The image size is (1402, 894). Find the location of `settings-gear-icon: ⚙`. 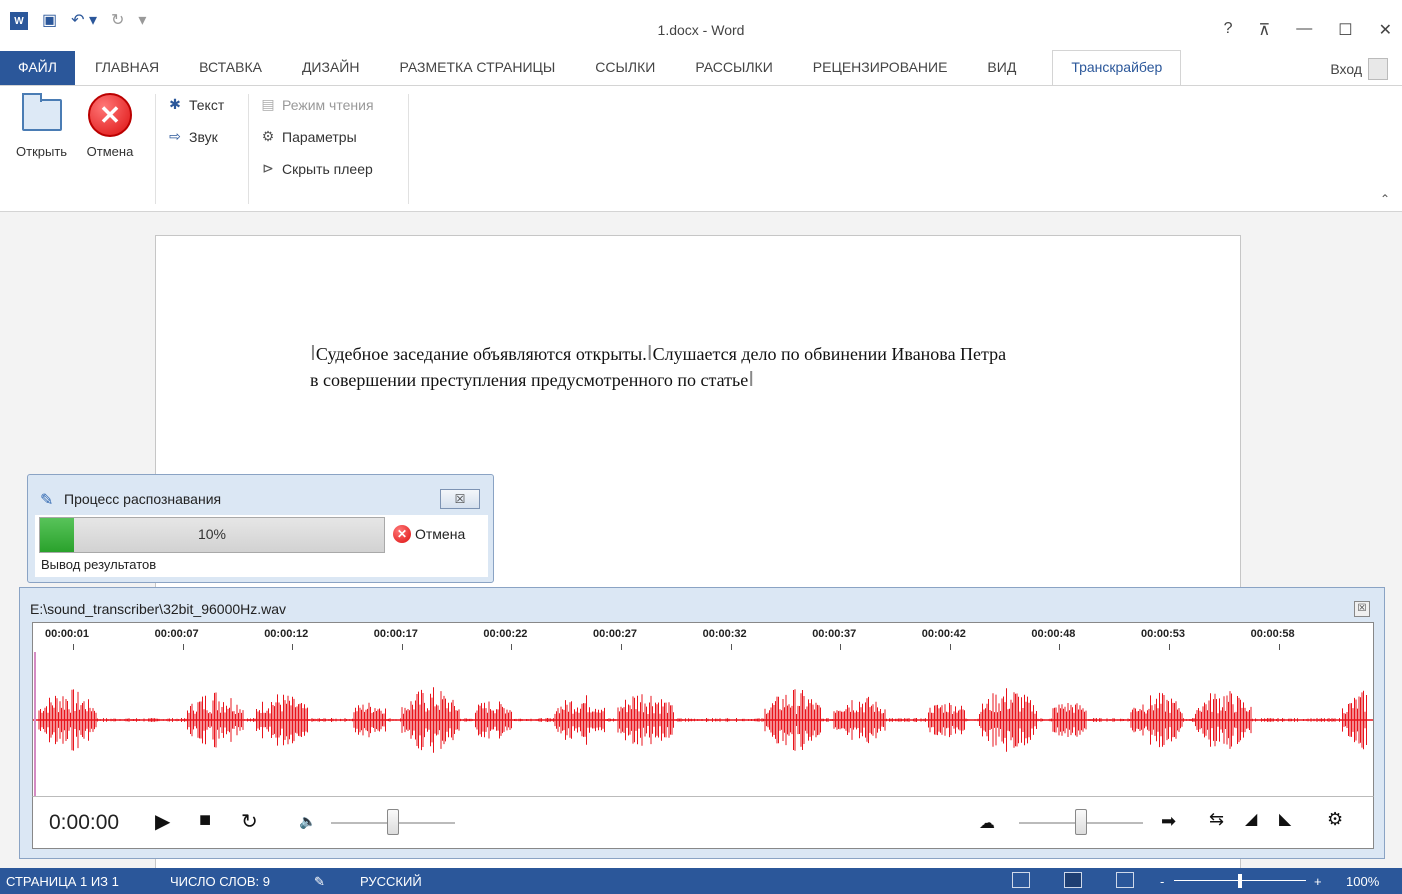

settings-gear-icon: ⚙ is located at coordinates (1335, 819).